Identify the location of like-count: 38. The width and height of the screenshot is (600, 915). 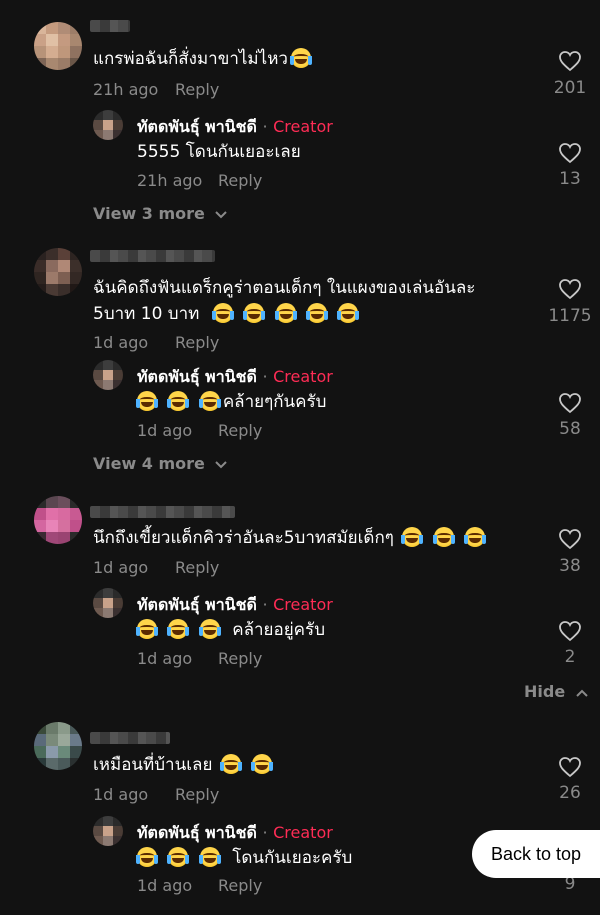
(570, 566).